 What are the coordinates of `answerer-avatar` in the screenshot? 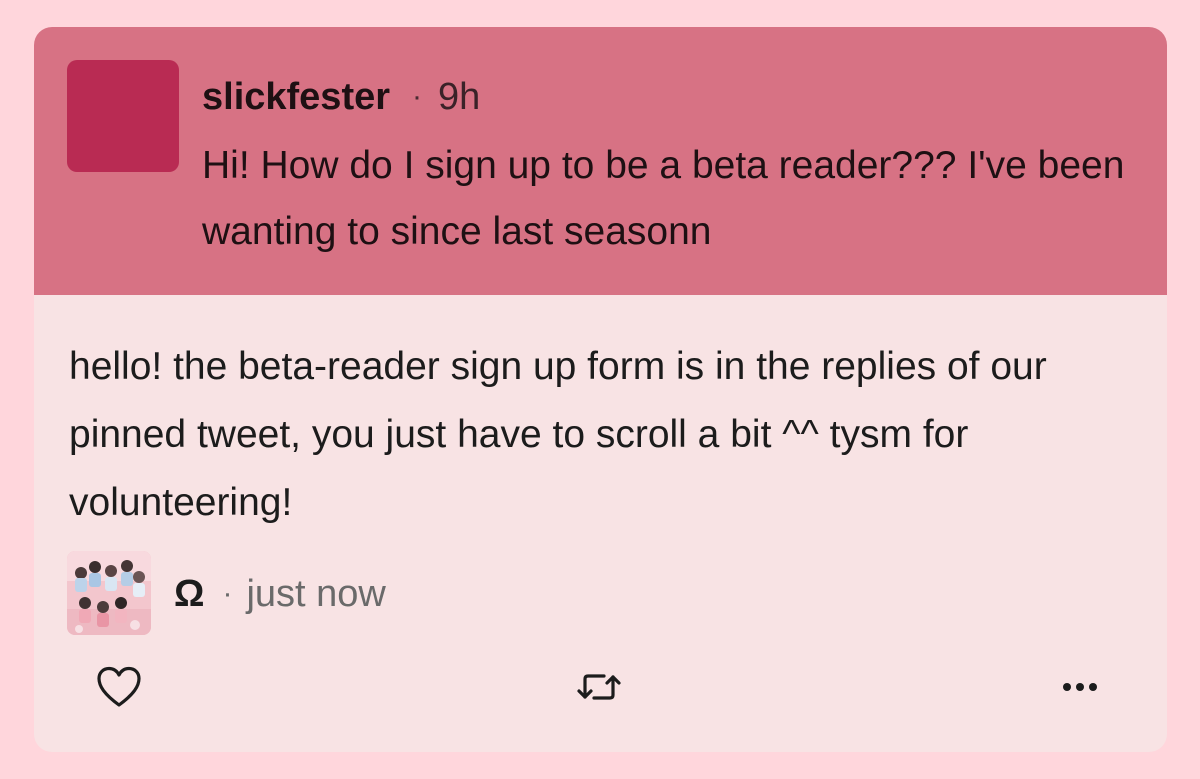 It's located at (109, 593).